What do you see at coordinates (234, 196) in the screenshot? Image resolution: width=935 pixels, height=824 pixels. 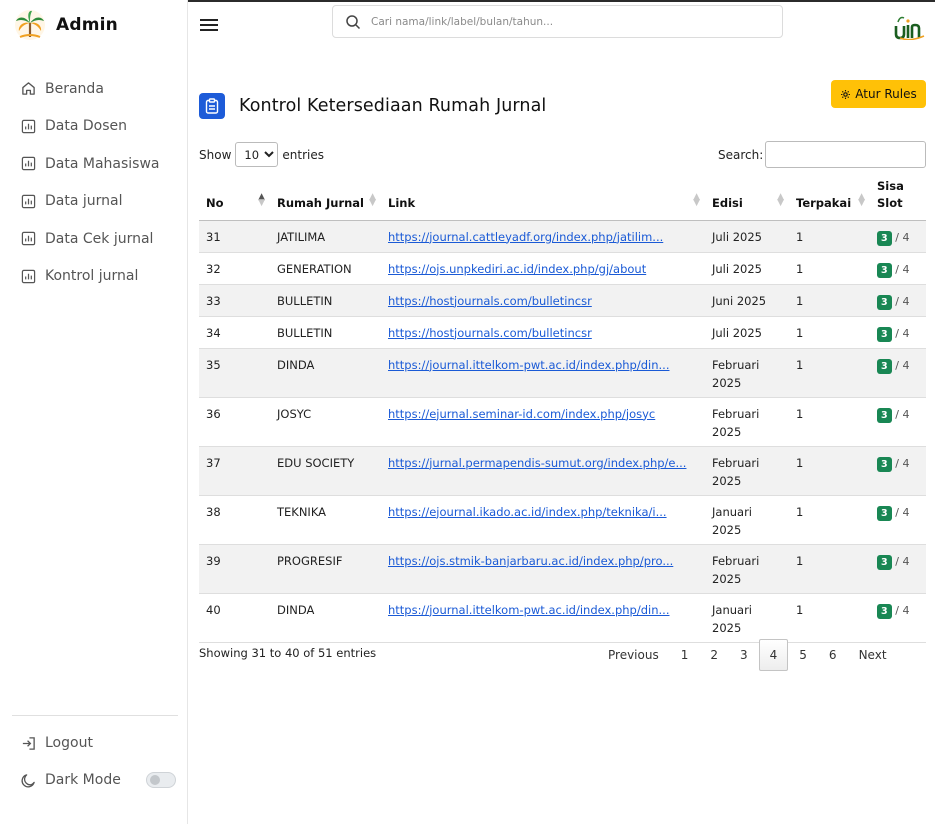 I see `column-header-no: No ▲ ▼` at bounding box center [234, 196].